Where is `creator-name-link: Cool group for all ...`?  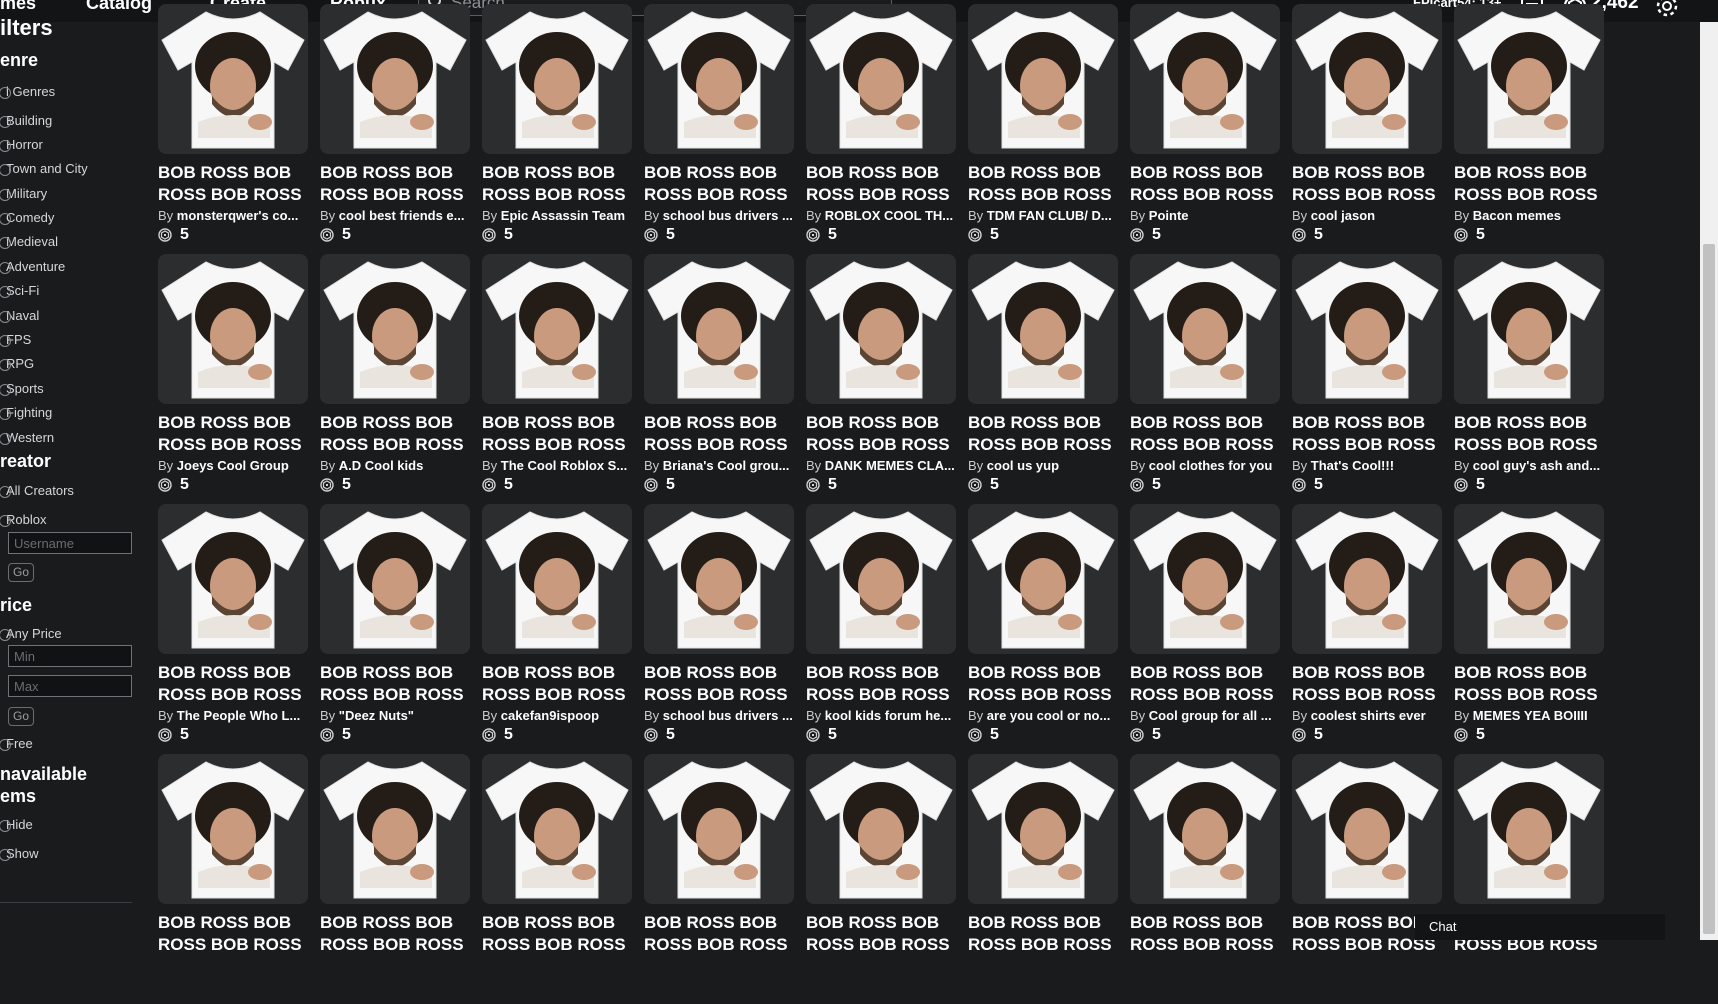 creator-name-link: Cool group for all ... is located at coordinates (1210, 715).